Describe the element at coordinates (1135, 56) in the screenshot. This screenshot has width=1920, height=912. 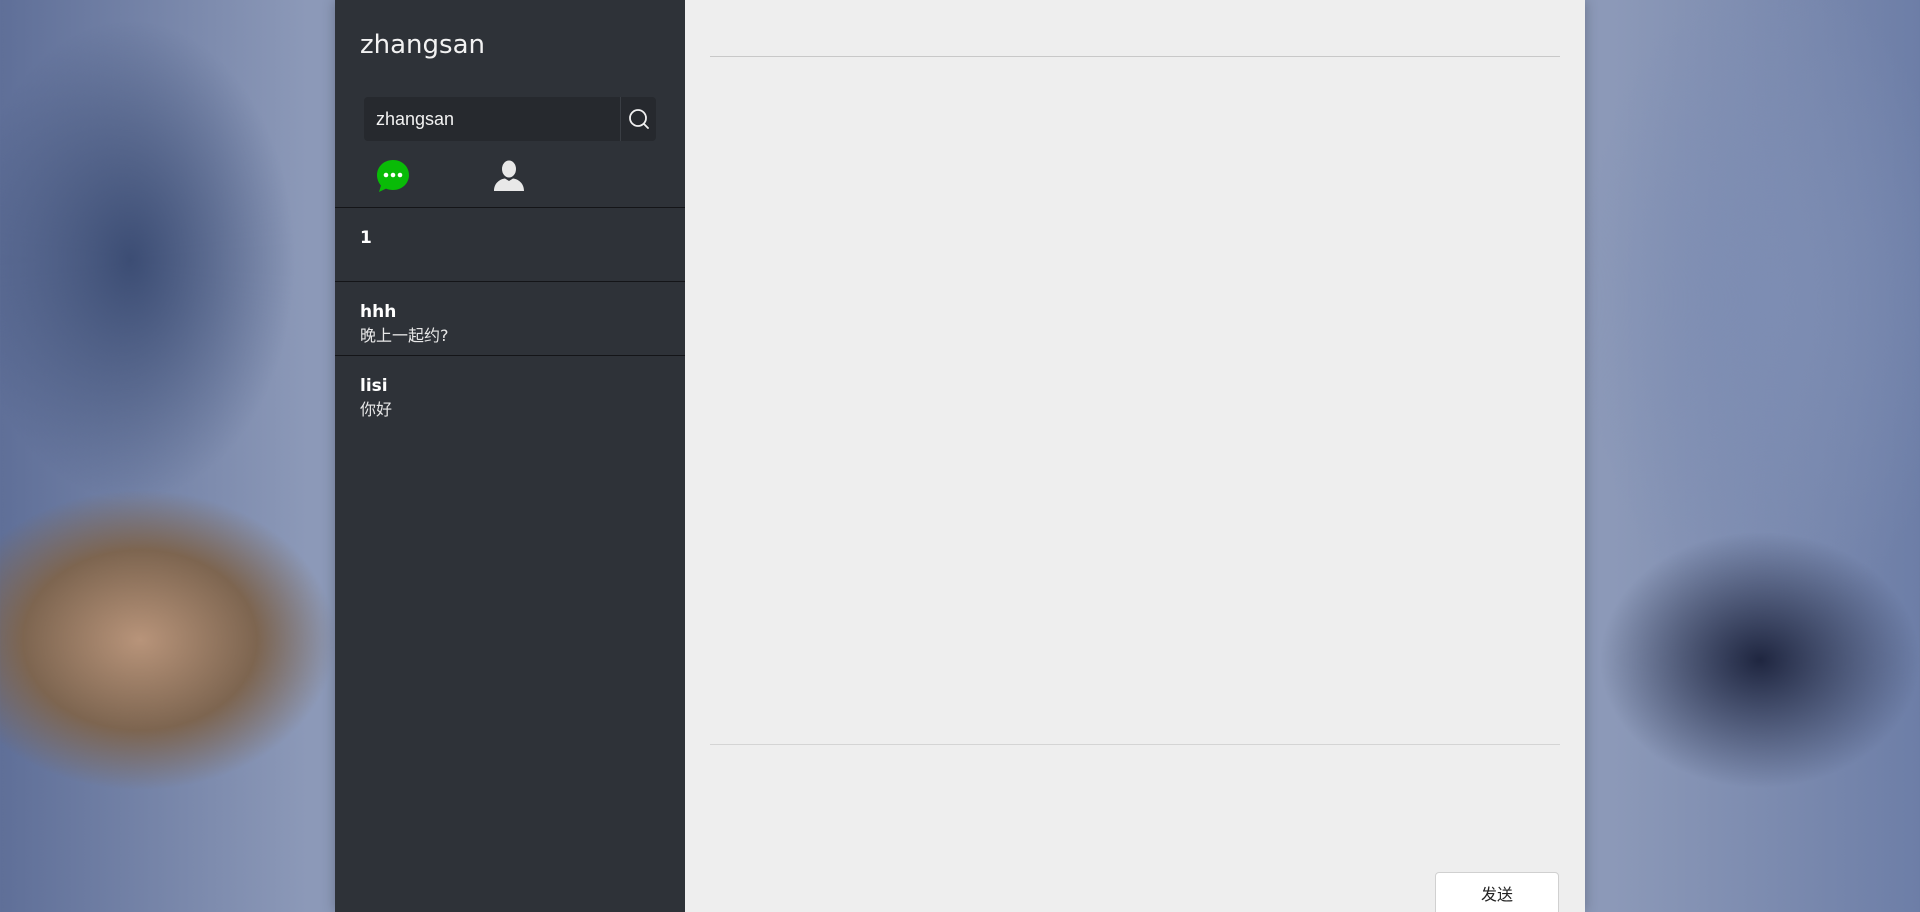
I see `chat-header-divider` at that location.